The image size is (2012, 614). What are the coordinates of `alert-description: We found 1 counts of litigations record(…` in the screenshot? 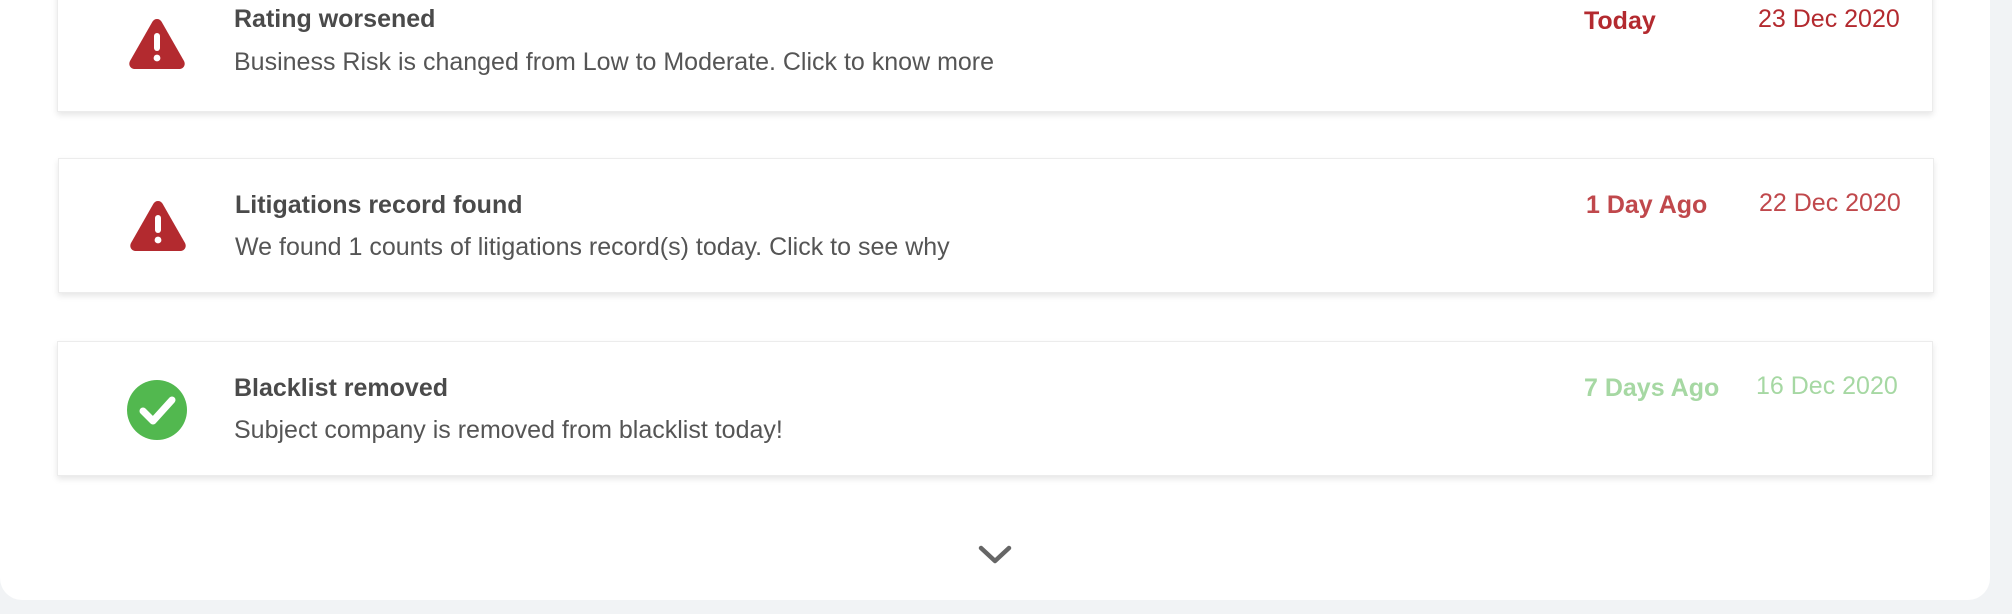 It's located at (592, 247).